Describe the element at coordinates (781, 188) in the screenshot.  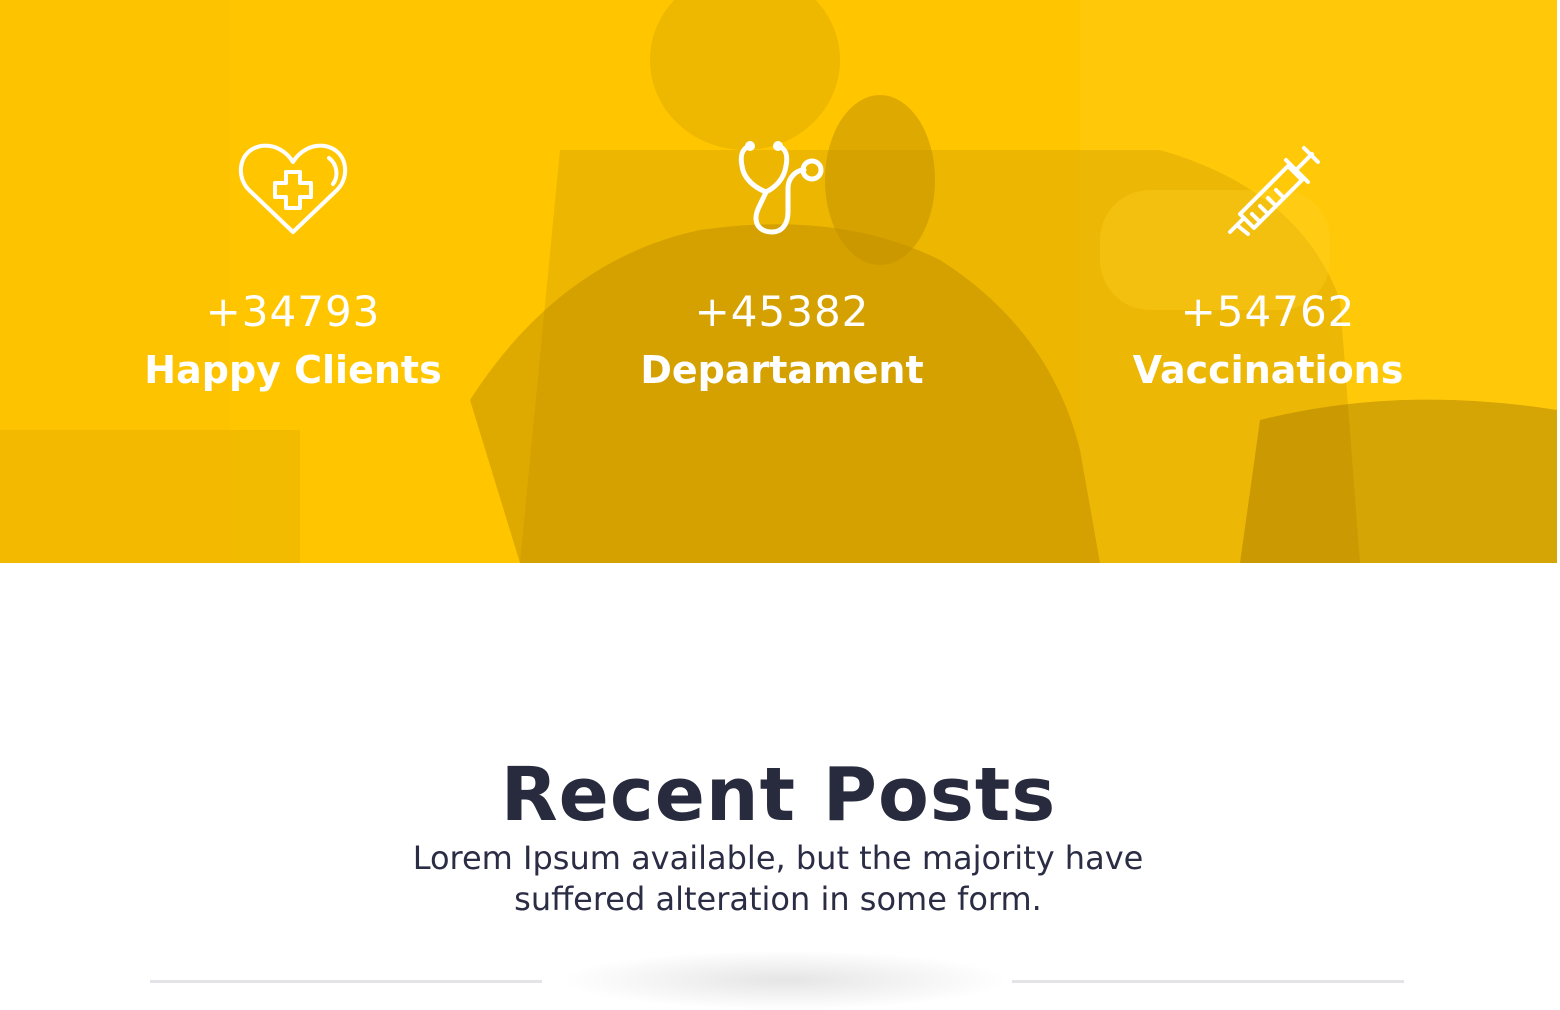
I see `stethoscope-icon` at that location.